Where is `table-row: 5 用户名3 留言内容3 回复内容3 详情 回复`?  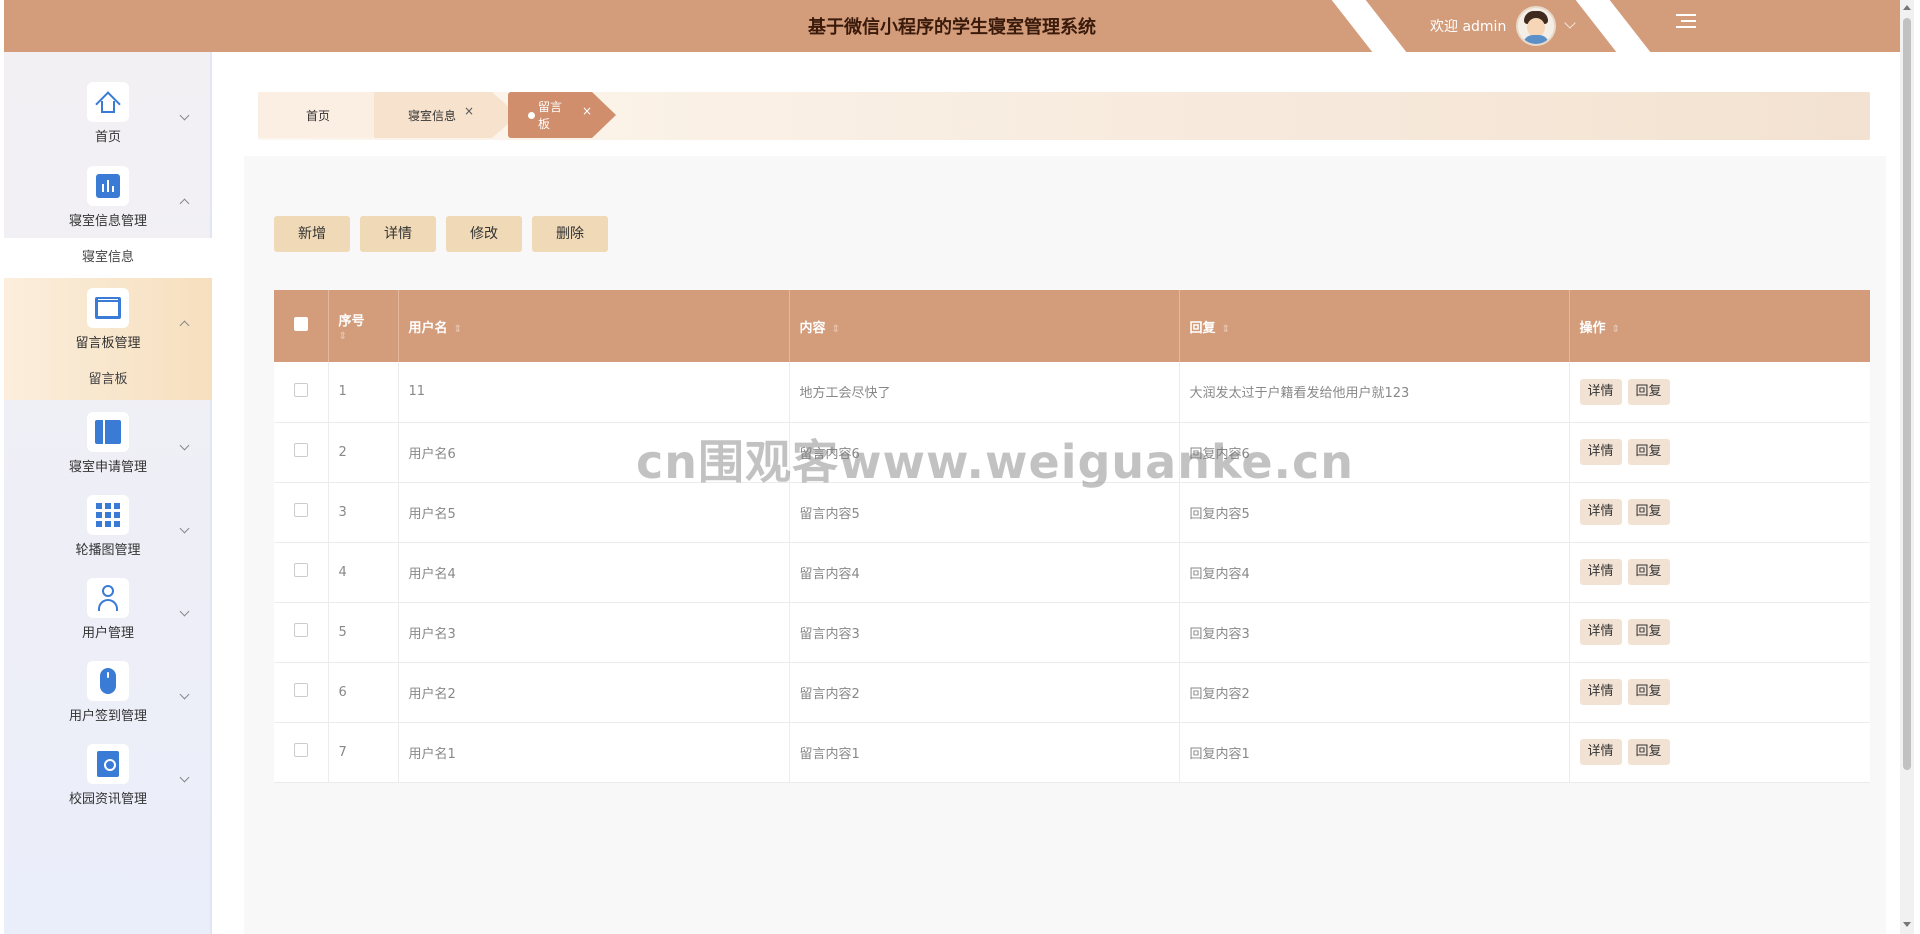
table-row: 5 用户名3 留言内容3 回复内容3 详情 回复 is located at coordinates (1072, 632).